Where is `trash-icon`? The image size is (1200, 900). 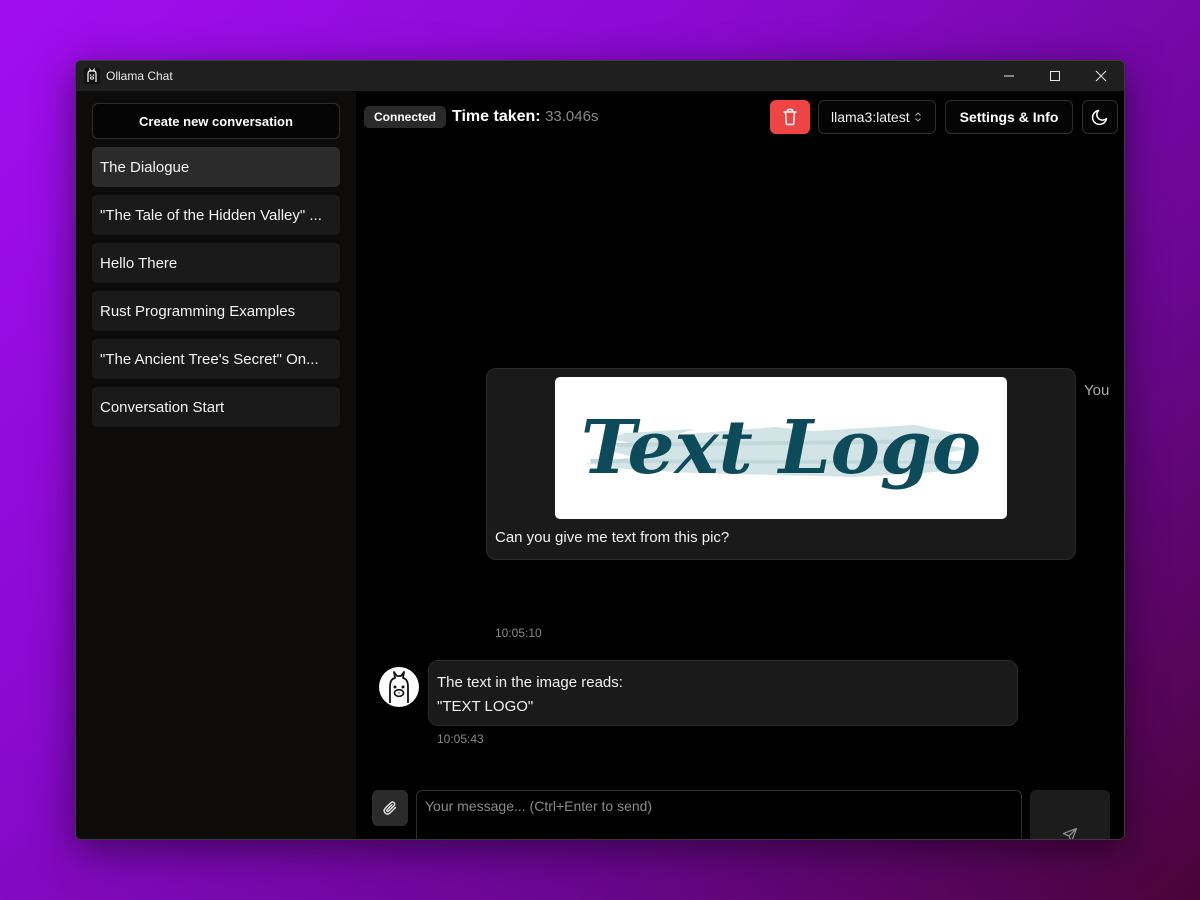
trash-icon is located at coordinates (790, 117).